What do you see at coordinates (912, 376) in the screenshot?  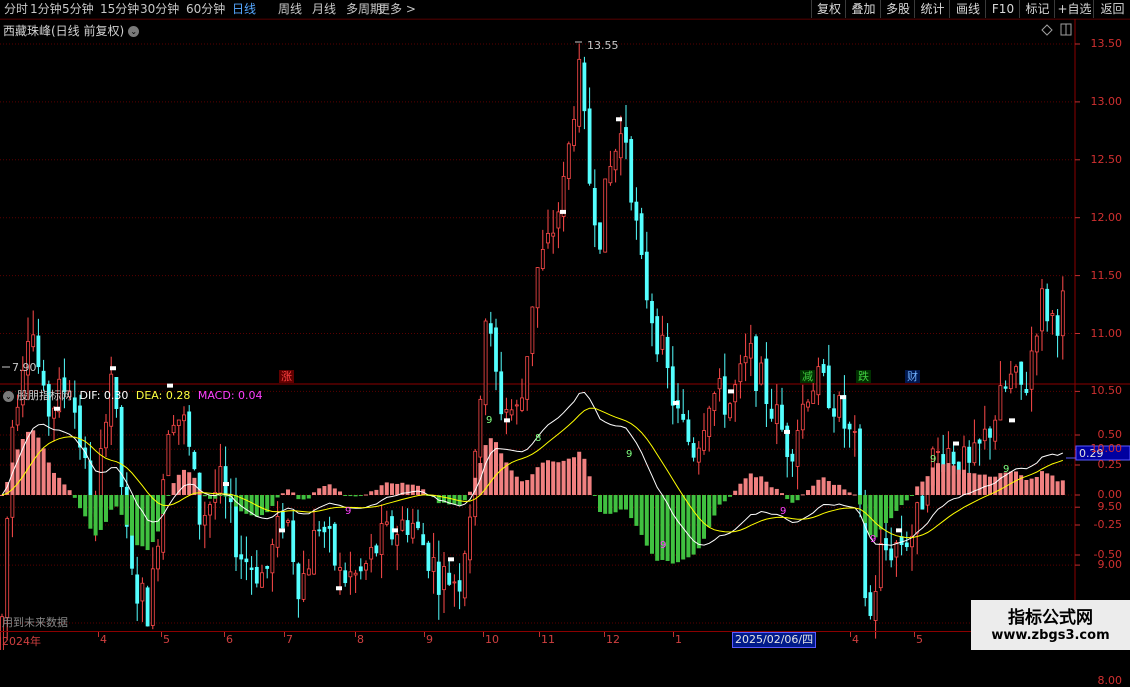 I see `event-tag: 财` at bounding box center [912, 376].